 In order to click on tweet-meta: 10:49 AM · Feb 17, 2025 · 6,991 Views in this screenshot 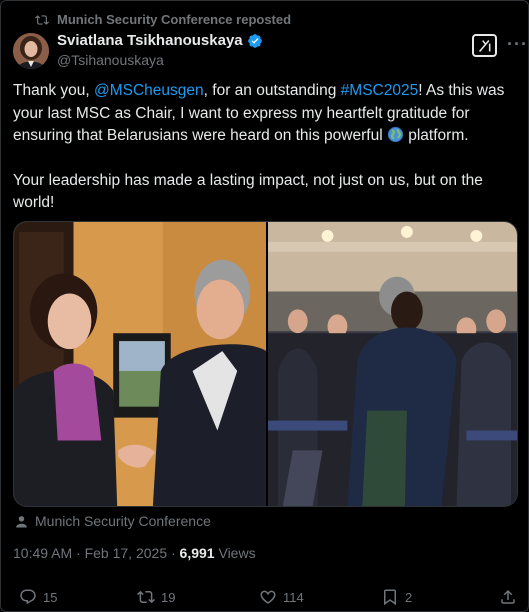, I will do `click(134, 553)`.